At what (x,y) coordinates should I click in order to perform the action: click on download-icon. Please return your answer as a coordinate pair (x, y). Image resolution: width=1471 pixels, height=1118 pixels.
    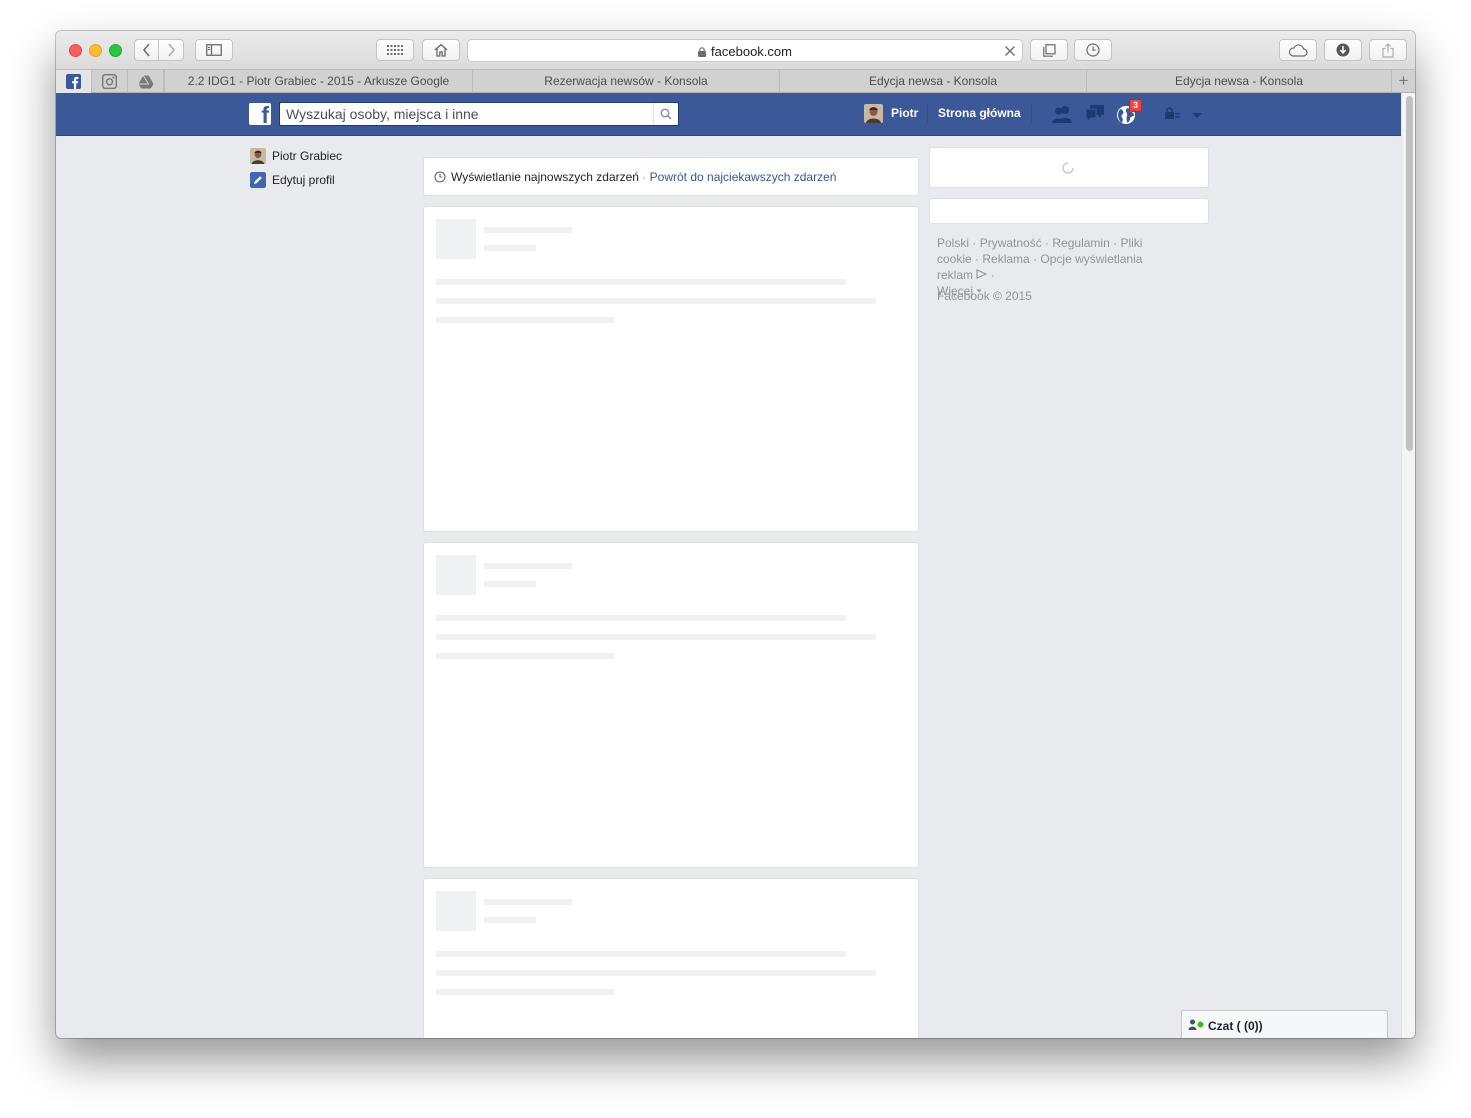
    Looking at the image, I should click on (1343, 50).